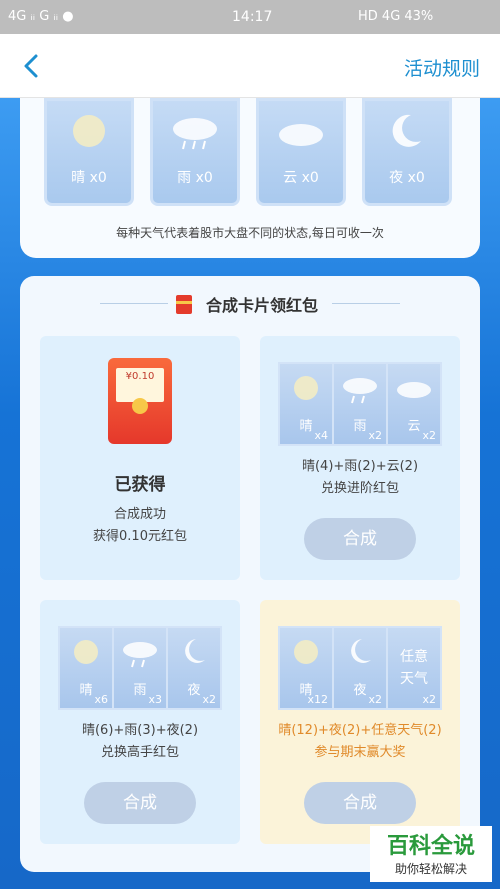  I want to click on red-envelope: ¥0.10, so click(140, 401).